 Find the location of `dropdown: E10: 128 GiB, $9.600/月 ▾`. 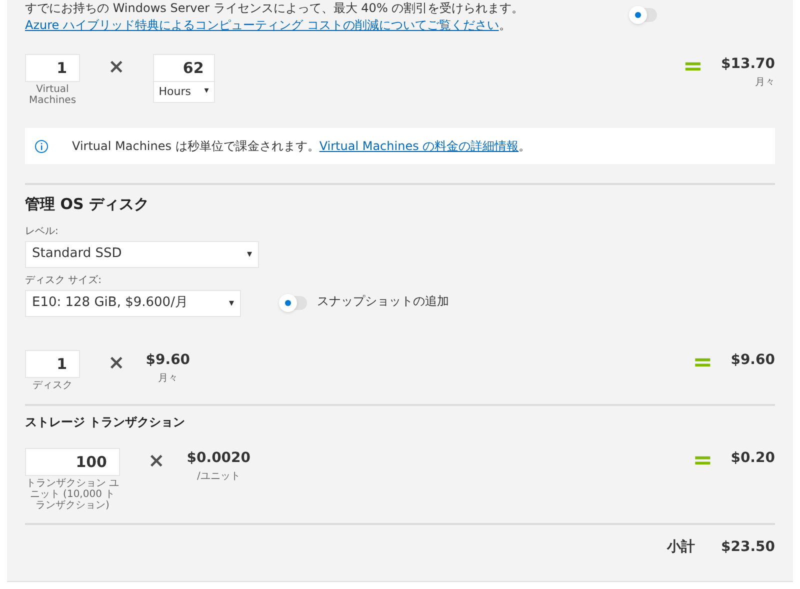

dropdown: E10: 128 GiB, $9.600/月 ▾ is located at coordinates (133, 303).